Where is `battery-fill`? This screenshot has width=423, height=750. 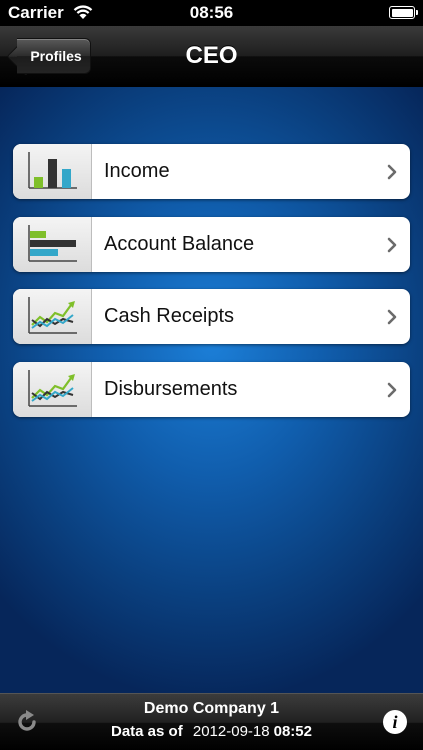 battery-fill is located at coordinates (402, 12).